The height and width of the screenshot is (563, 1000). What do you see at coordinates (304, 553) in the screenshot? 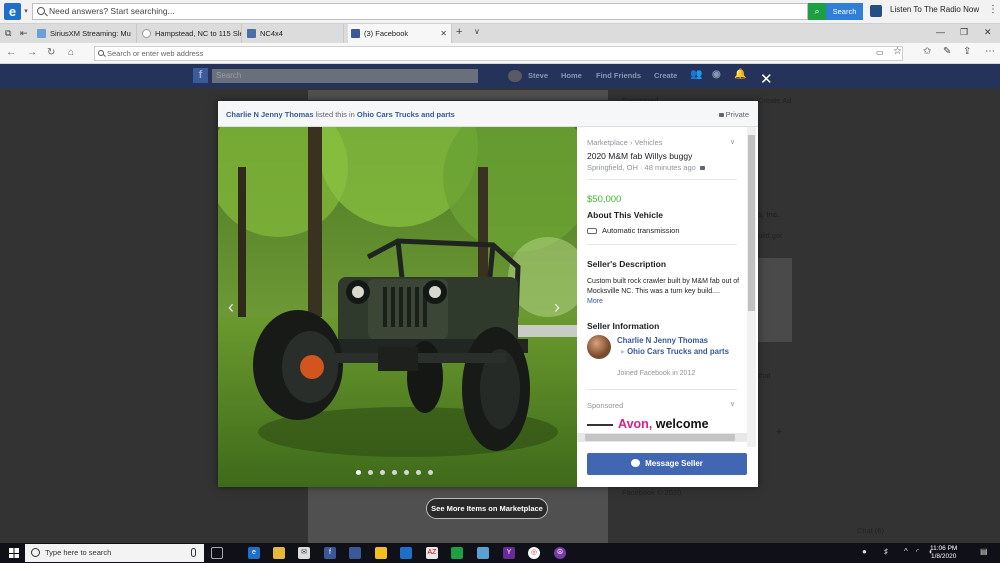
I see `mail-icon: ✉` at bounding box center [304, 553].